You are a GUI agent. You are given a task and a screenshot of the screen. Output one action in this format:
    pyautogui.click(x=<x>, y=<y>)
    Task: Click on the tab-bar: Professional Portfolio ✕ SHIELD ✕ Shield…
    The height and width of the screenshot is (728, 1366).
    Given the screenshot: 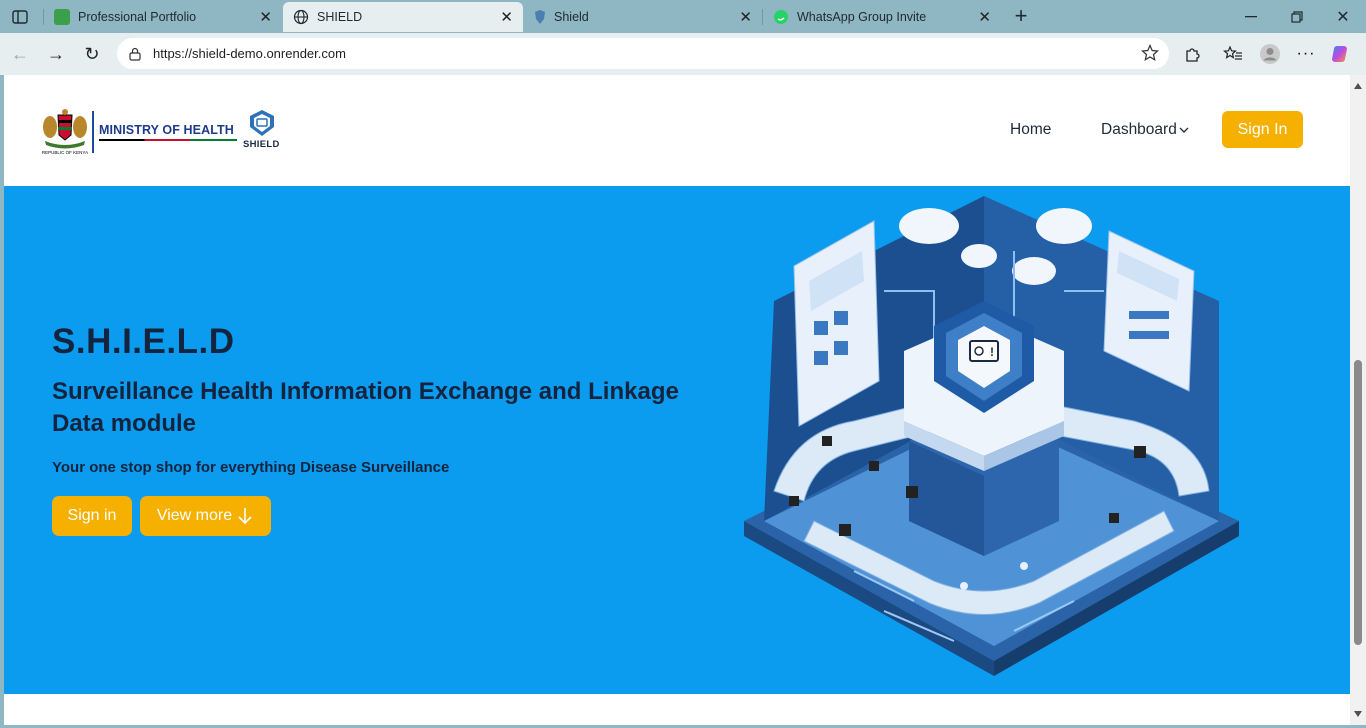 What is the action you would take?
    pyautogui.click(x=683, y=16)
    